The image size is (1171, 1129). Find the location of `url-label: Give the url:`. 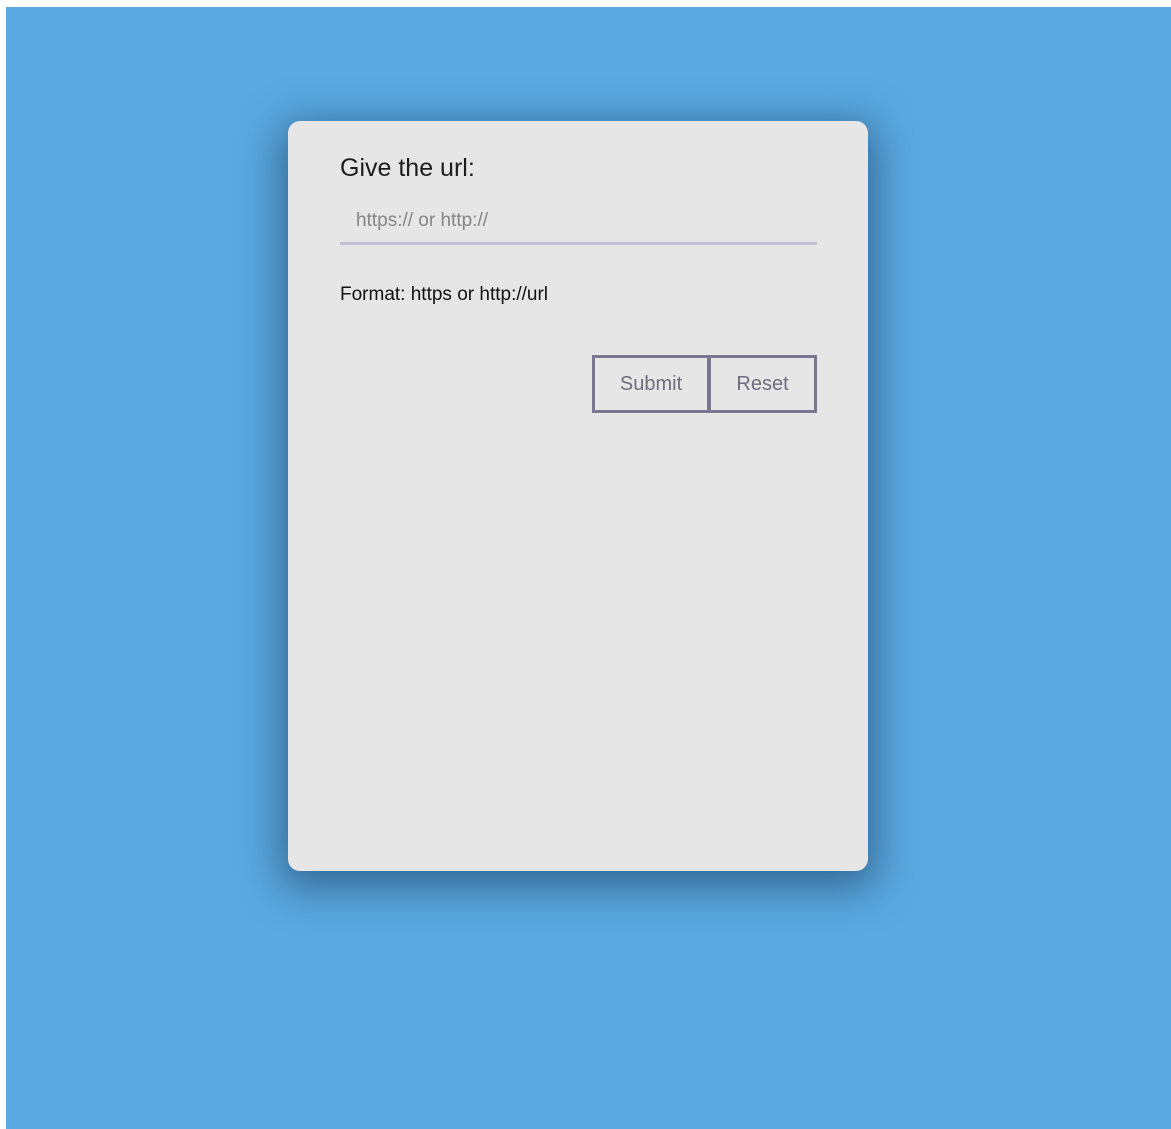

url-label: Give the url: is located at coordinates (407, 168).